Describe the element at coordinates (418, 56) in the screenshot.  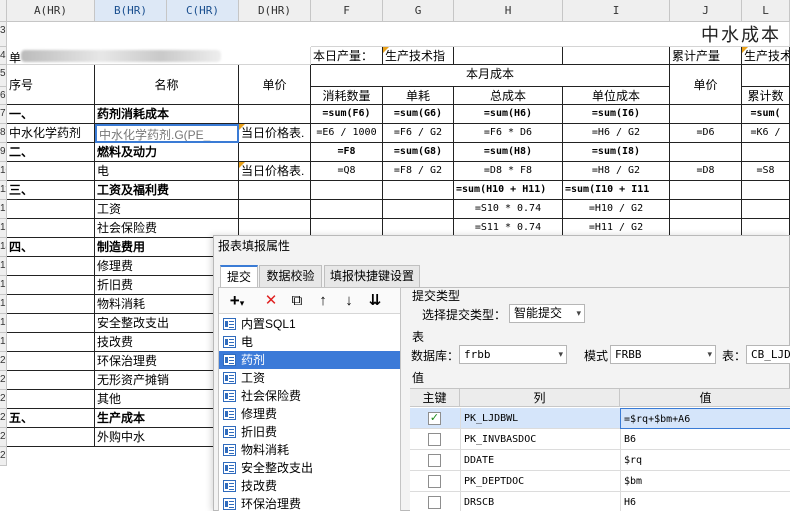
I see `daily-output-value: 生产技术指` at that location.